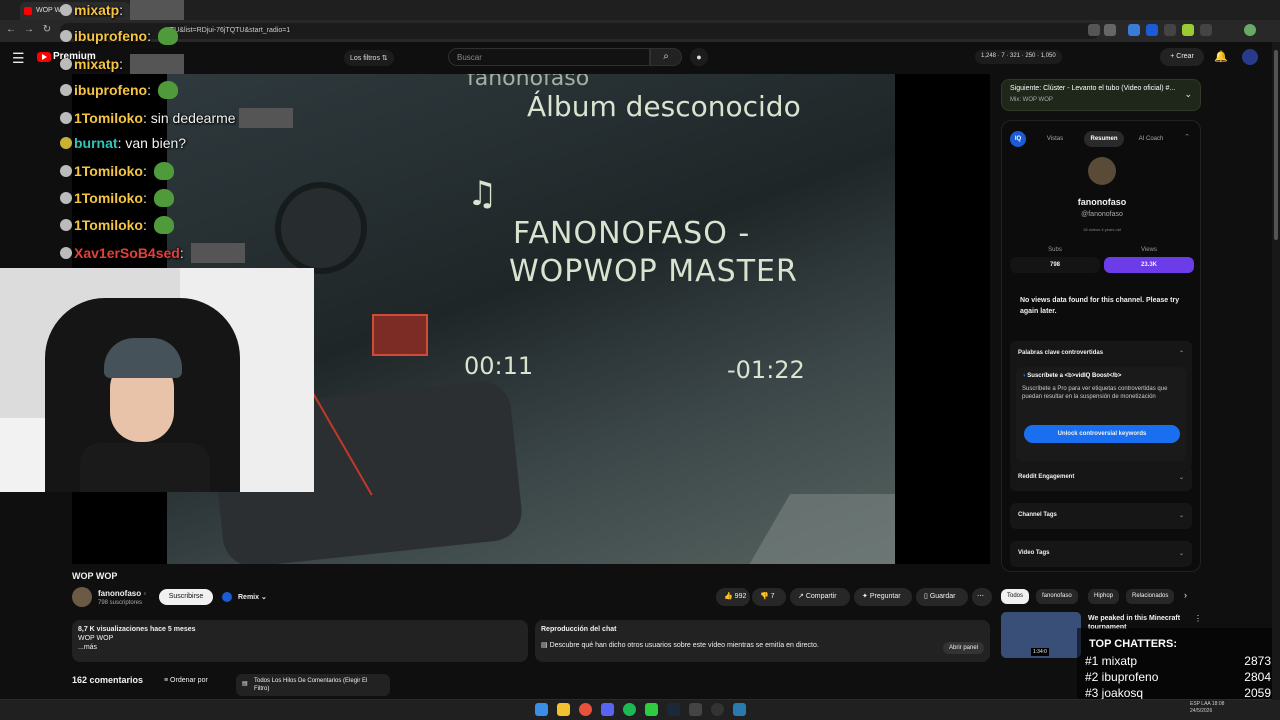 The height and width of the screenshot is (720, 1280). What do you see at coordinates (369, 58) in the screenshot?
I see `filters-button: Los filtros ⇅` at bounding box center [369, 58].